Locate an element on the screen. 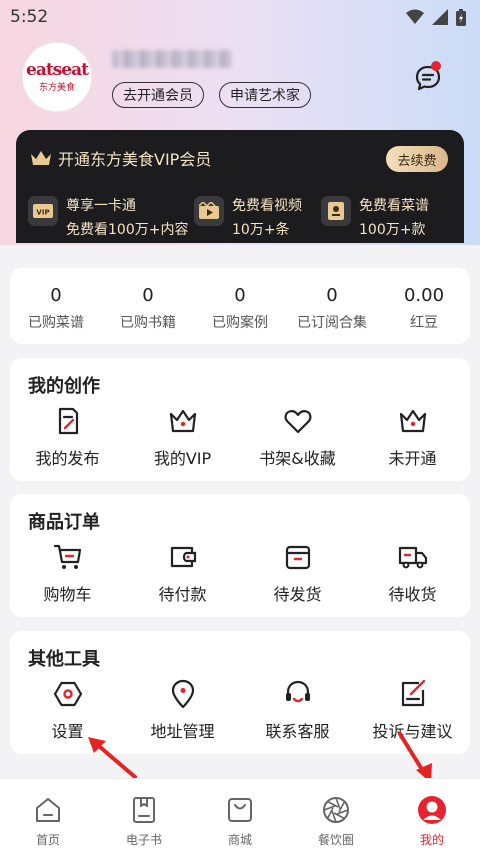  pending-receipt-button: 待收货 is located at coordinates (412, 573).